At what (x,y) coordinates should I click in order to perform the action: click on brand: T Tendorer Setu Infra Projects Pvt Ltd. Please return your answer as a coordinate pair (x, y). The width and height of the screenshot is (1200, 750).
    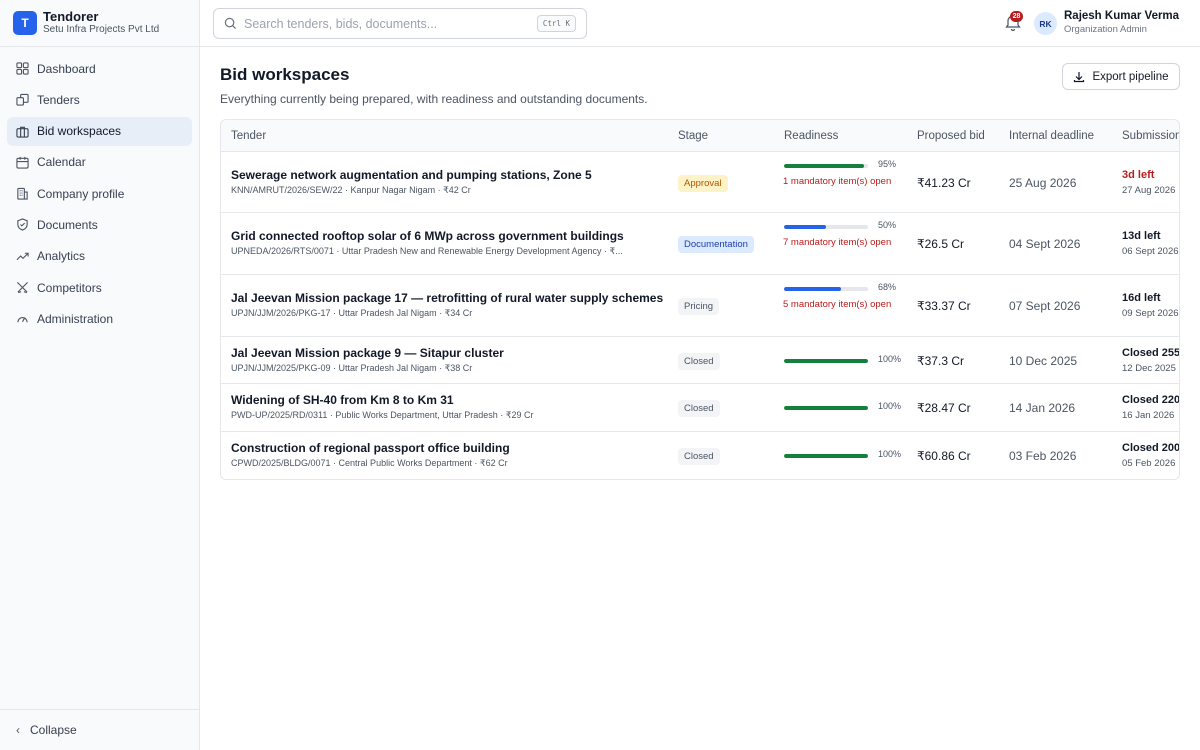
    Looking at the image, I should click on (99, 23).